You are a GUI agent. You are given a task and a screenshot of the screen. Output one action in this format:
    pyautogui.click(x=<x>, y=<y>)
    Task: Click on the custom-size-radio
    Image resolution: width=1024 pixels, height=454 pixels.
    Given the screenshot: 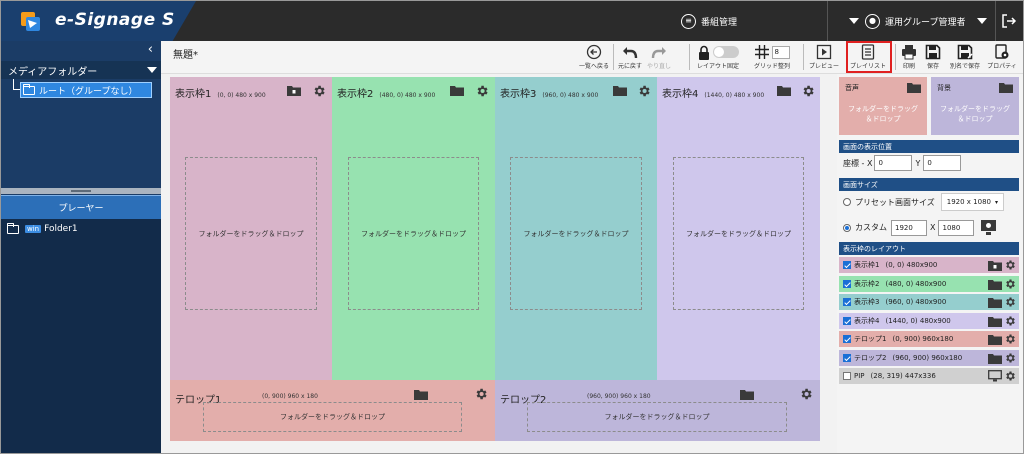 What is the action you would take?
    pyautogui.click(x=847, y=227)
    